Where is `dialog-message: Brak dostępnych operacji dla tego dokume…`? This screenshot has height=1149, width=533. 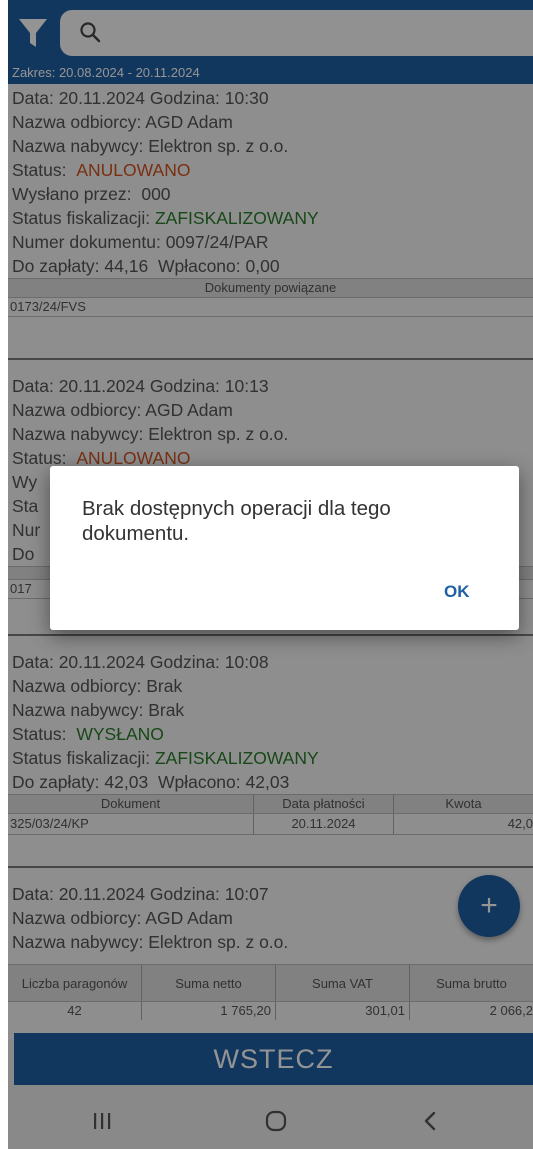 dialog-message: Brak dostępnych operacji dla tego dokume… is located at coordinates (236, 521).